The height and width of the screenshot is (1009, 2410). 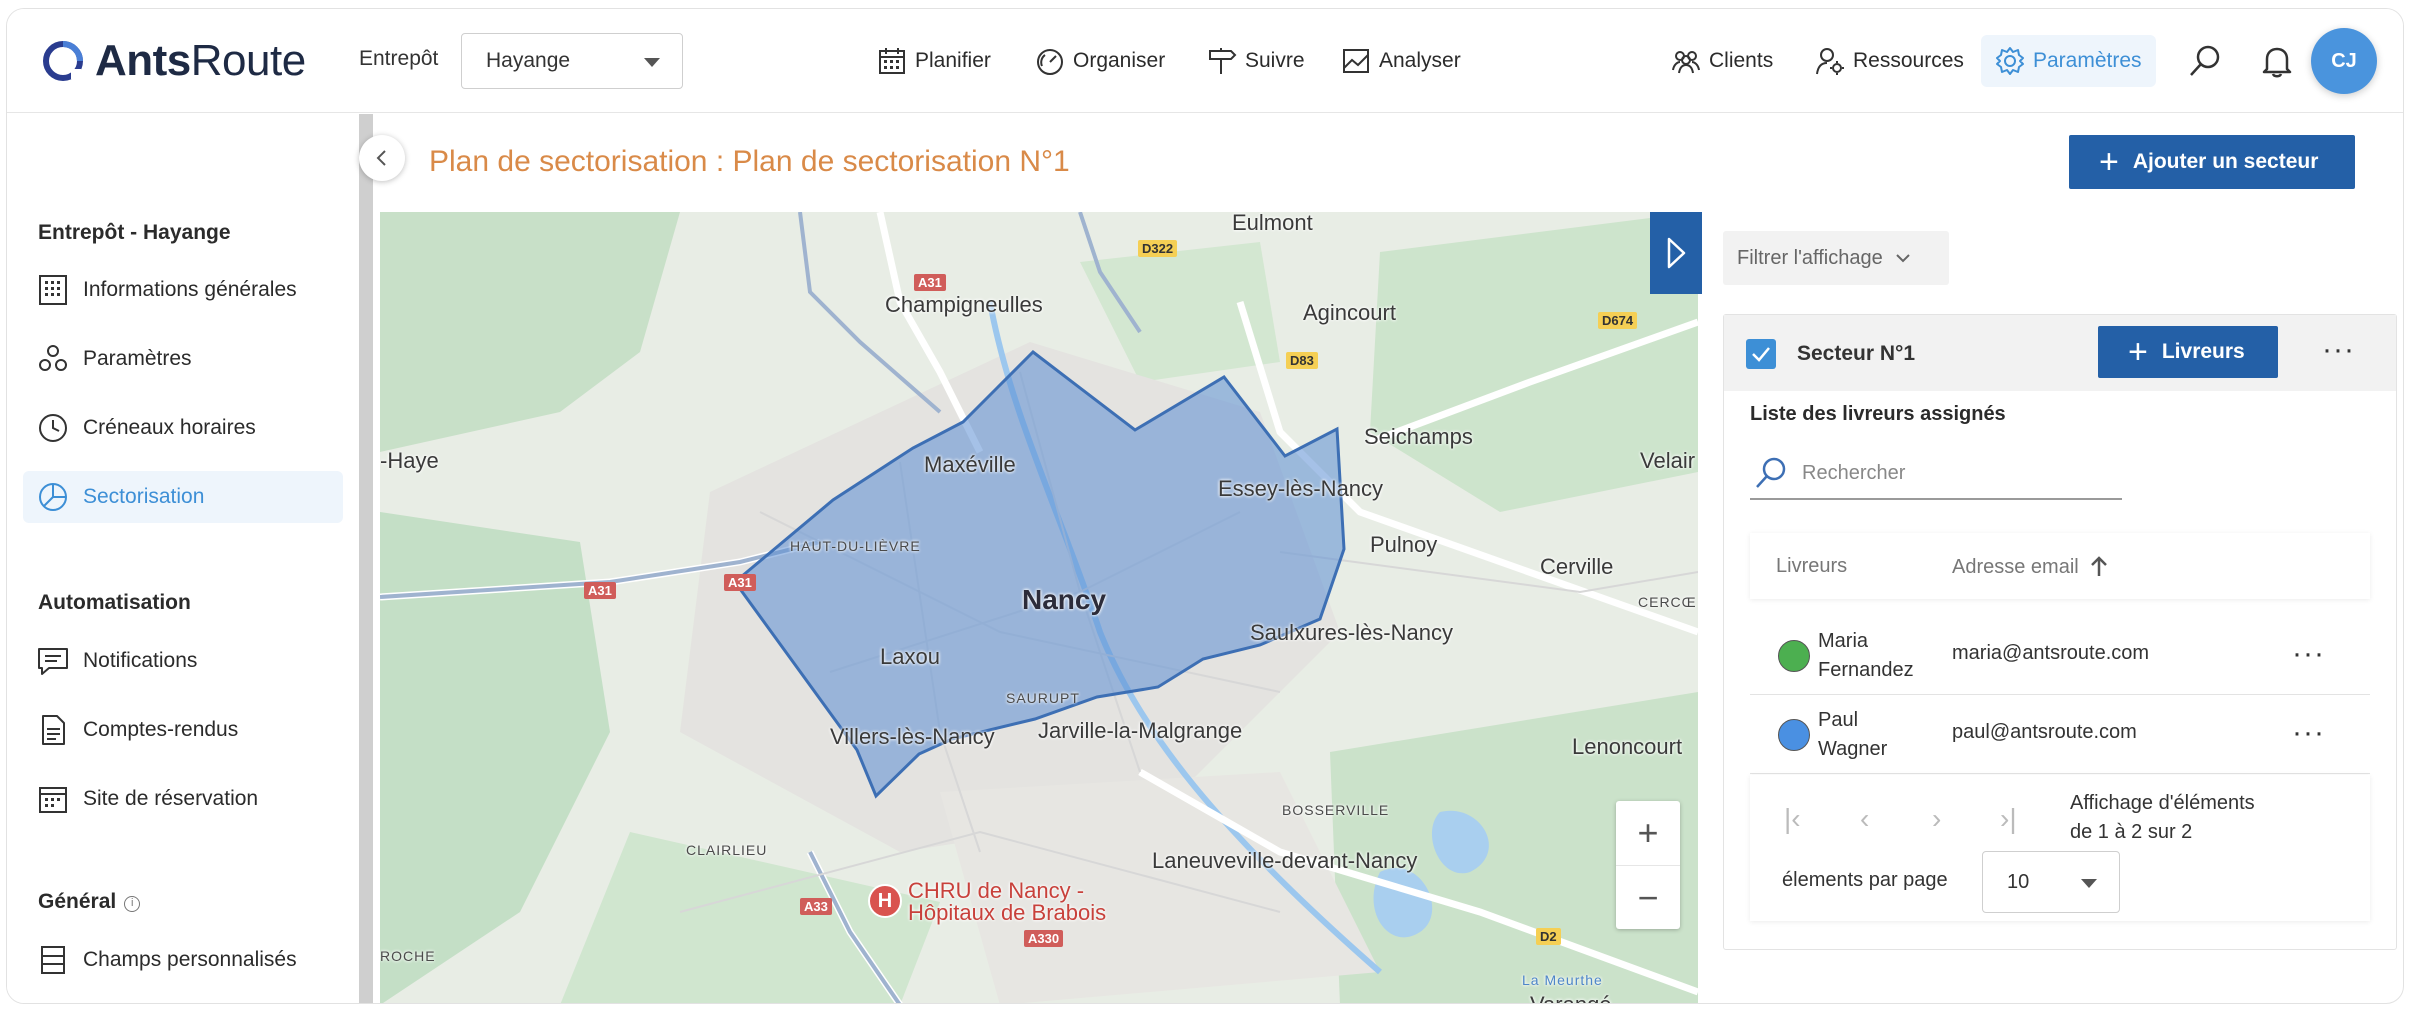 I want to click on chevron-down-icon, so click(x=1903, y=258).